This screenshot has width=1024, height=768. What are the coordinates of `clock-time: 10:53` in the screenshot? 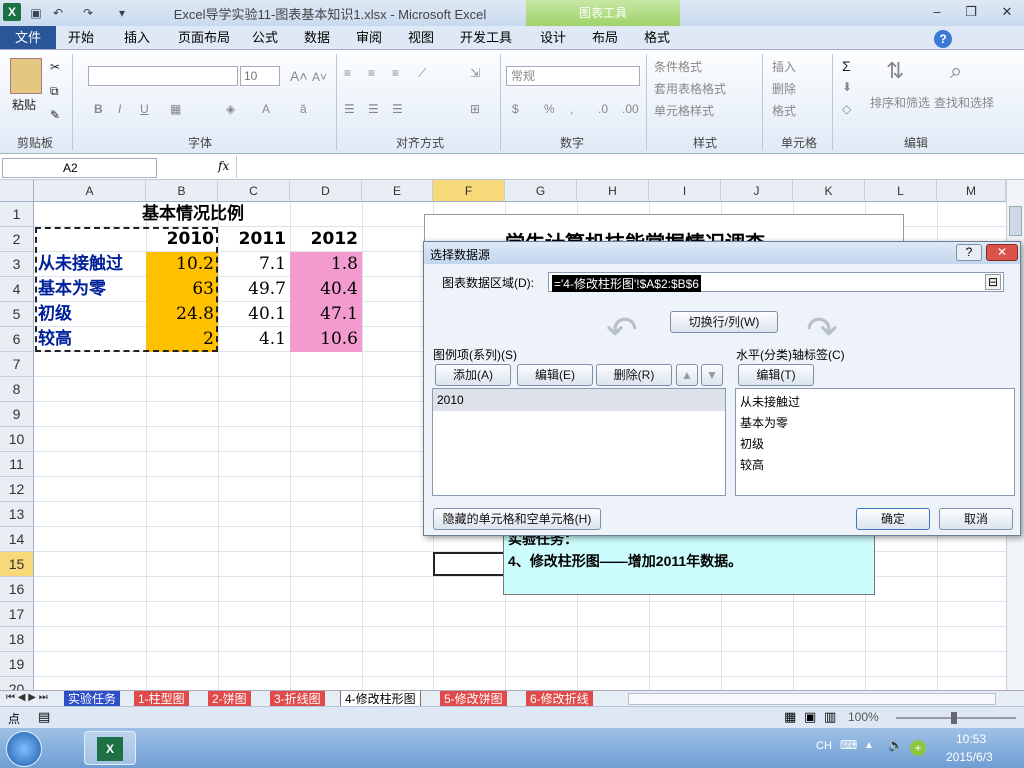 It's located at (971, 739).